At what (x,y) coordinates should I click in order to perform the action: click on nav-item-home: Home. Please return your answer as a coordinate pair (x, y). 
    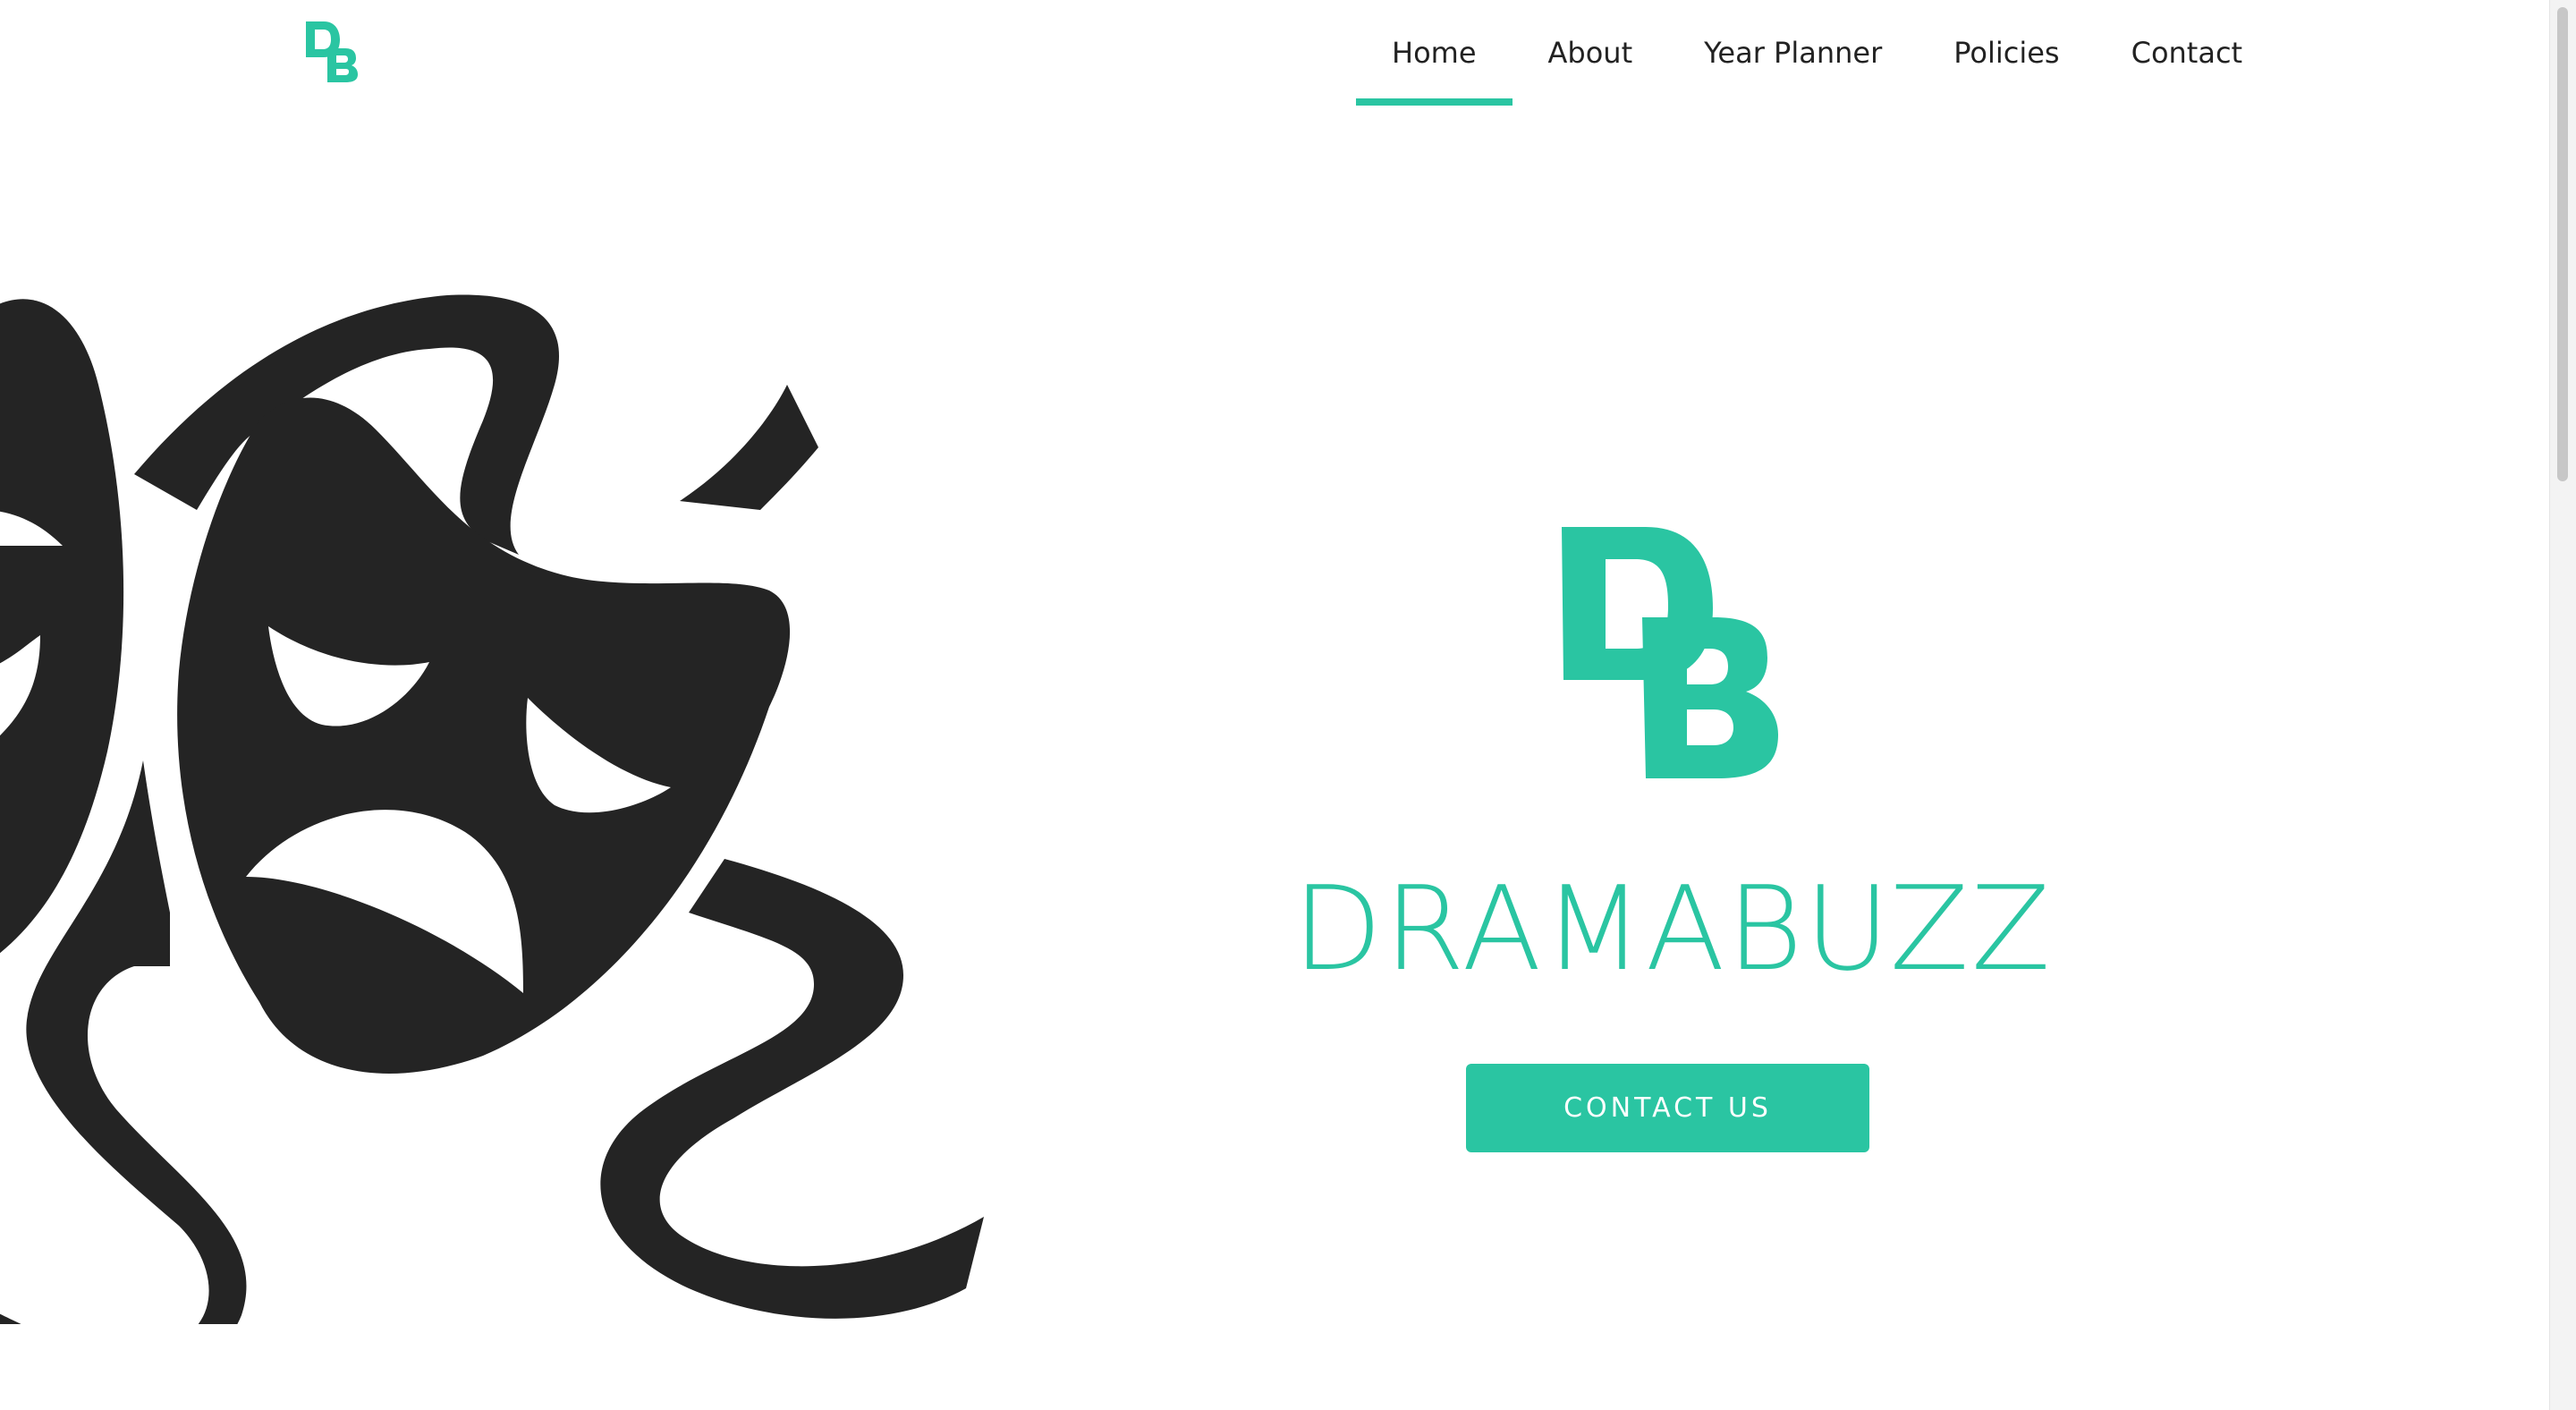
    Looking at the image, I should click on (1434, 54).